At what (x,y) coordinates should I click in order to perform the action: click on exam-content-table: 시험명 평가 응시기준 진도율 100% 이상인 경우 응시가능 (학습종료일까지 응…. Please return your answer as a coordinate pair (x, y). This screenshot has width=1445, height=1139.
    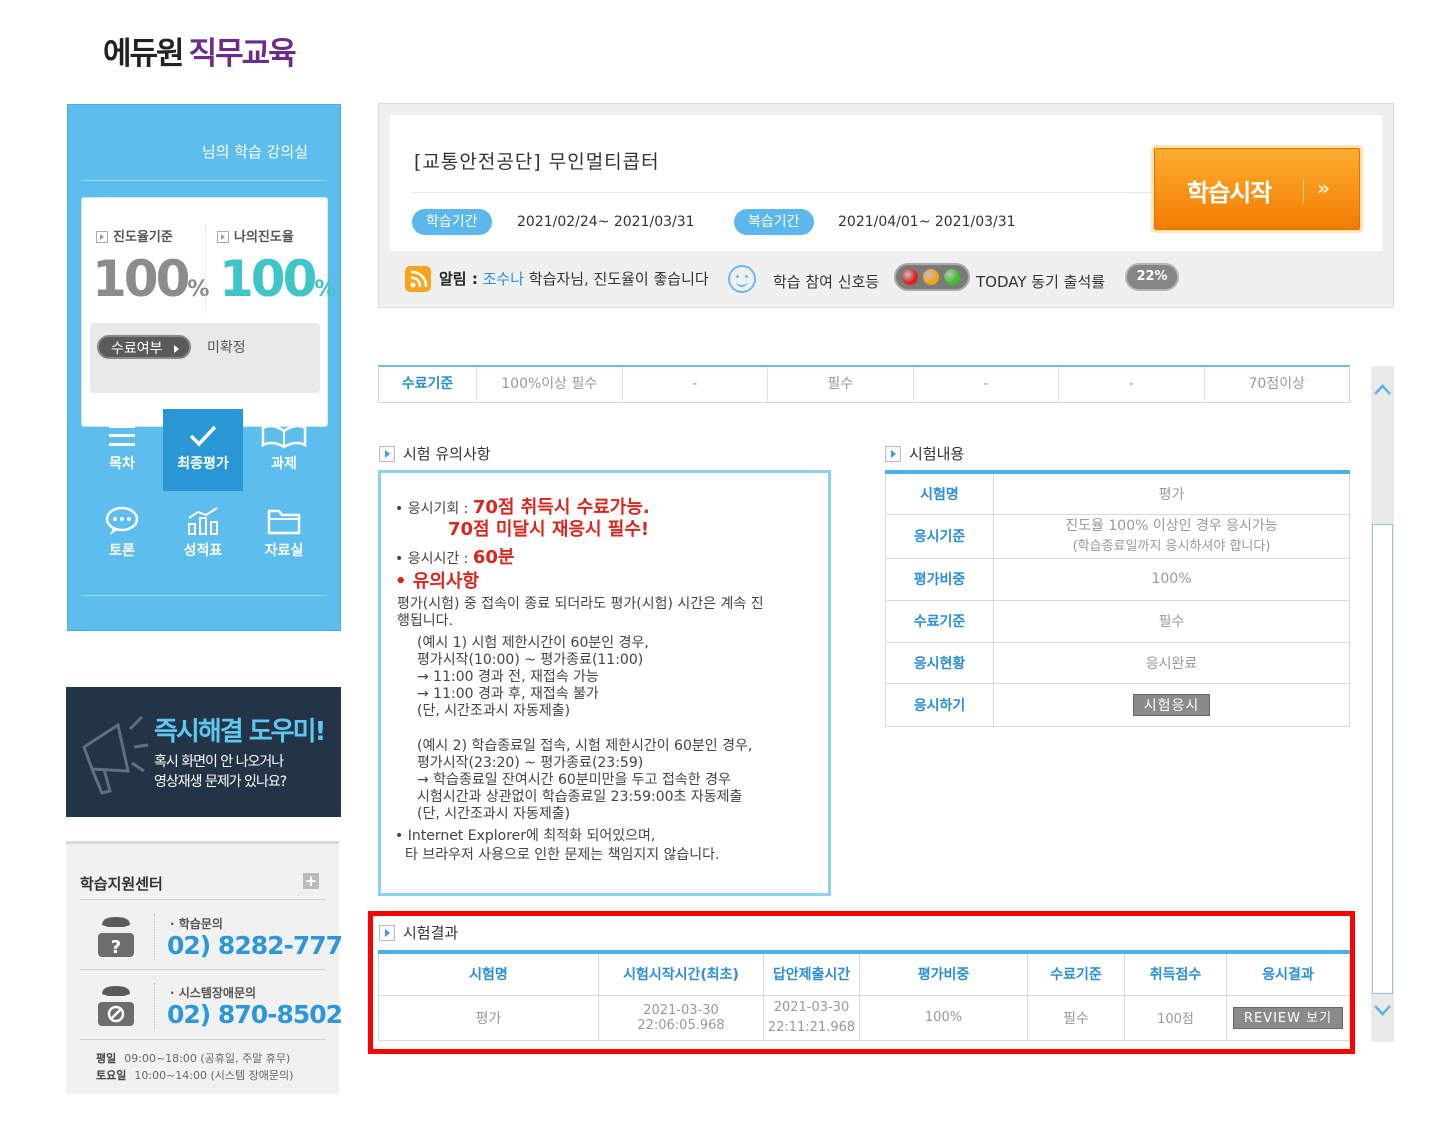
    Looking at the image, I should click on (1117, 598).